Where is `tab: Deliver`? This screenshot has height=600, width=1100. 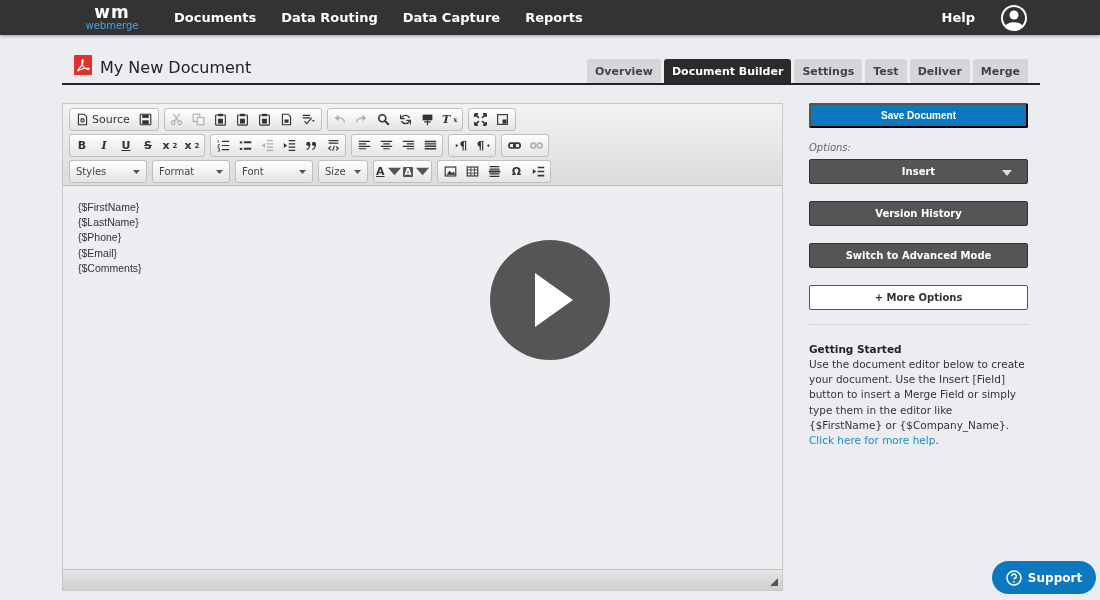 tab: Deliver is located at coordinates (939, 71).